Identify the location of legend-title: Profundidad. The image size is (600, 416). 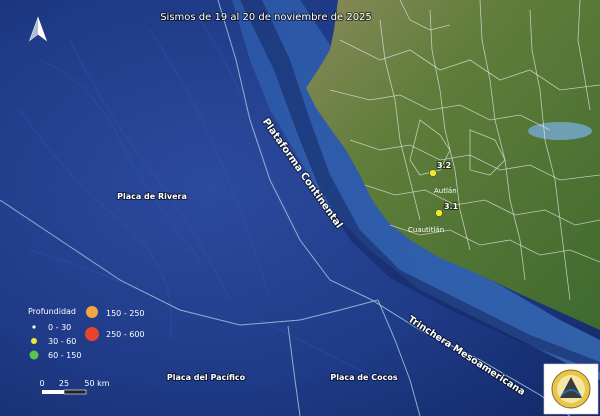
(52, 311).